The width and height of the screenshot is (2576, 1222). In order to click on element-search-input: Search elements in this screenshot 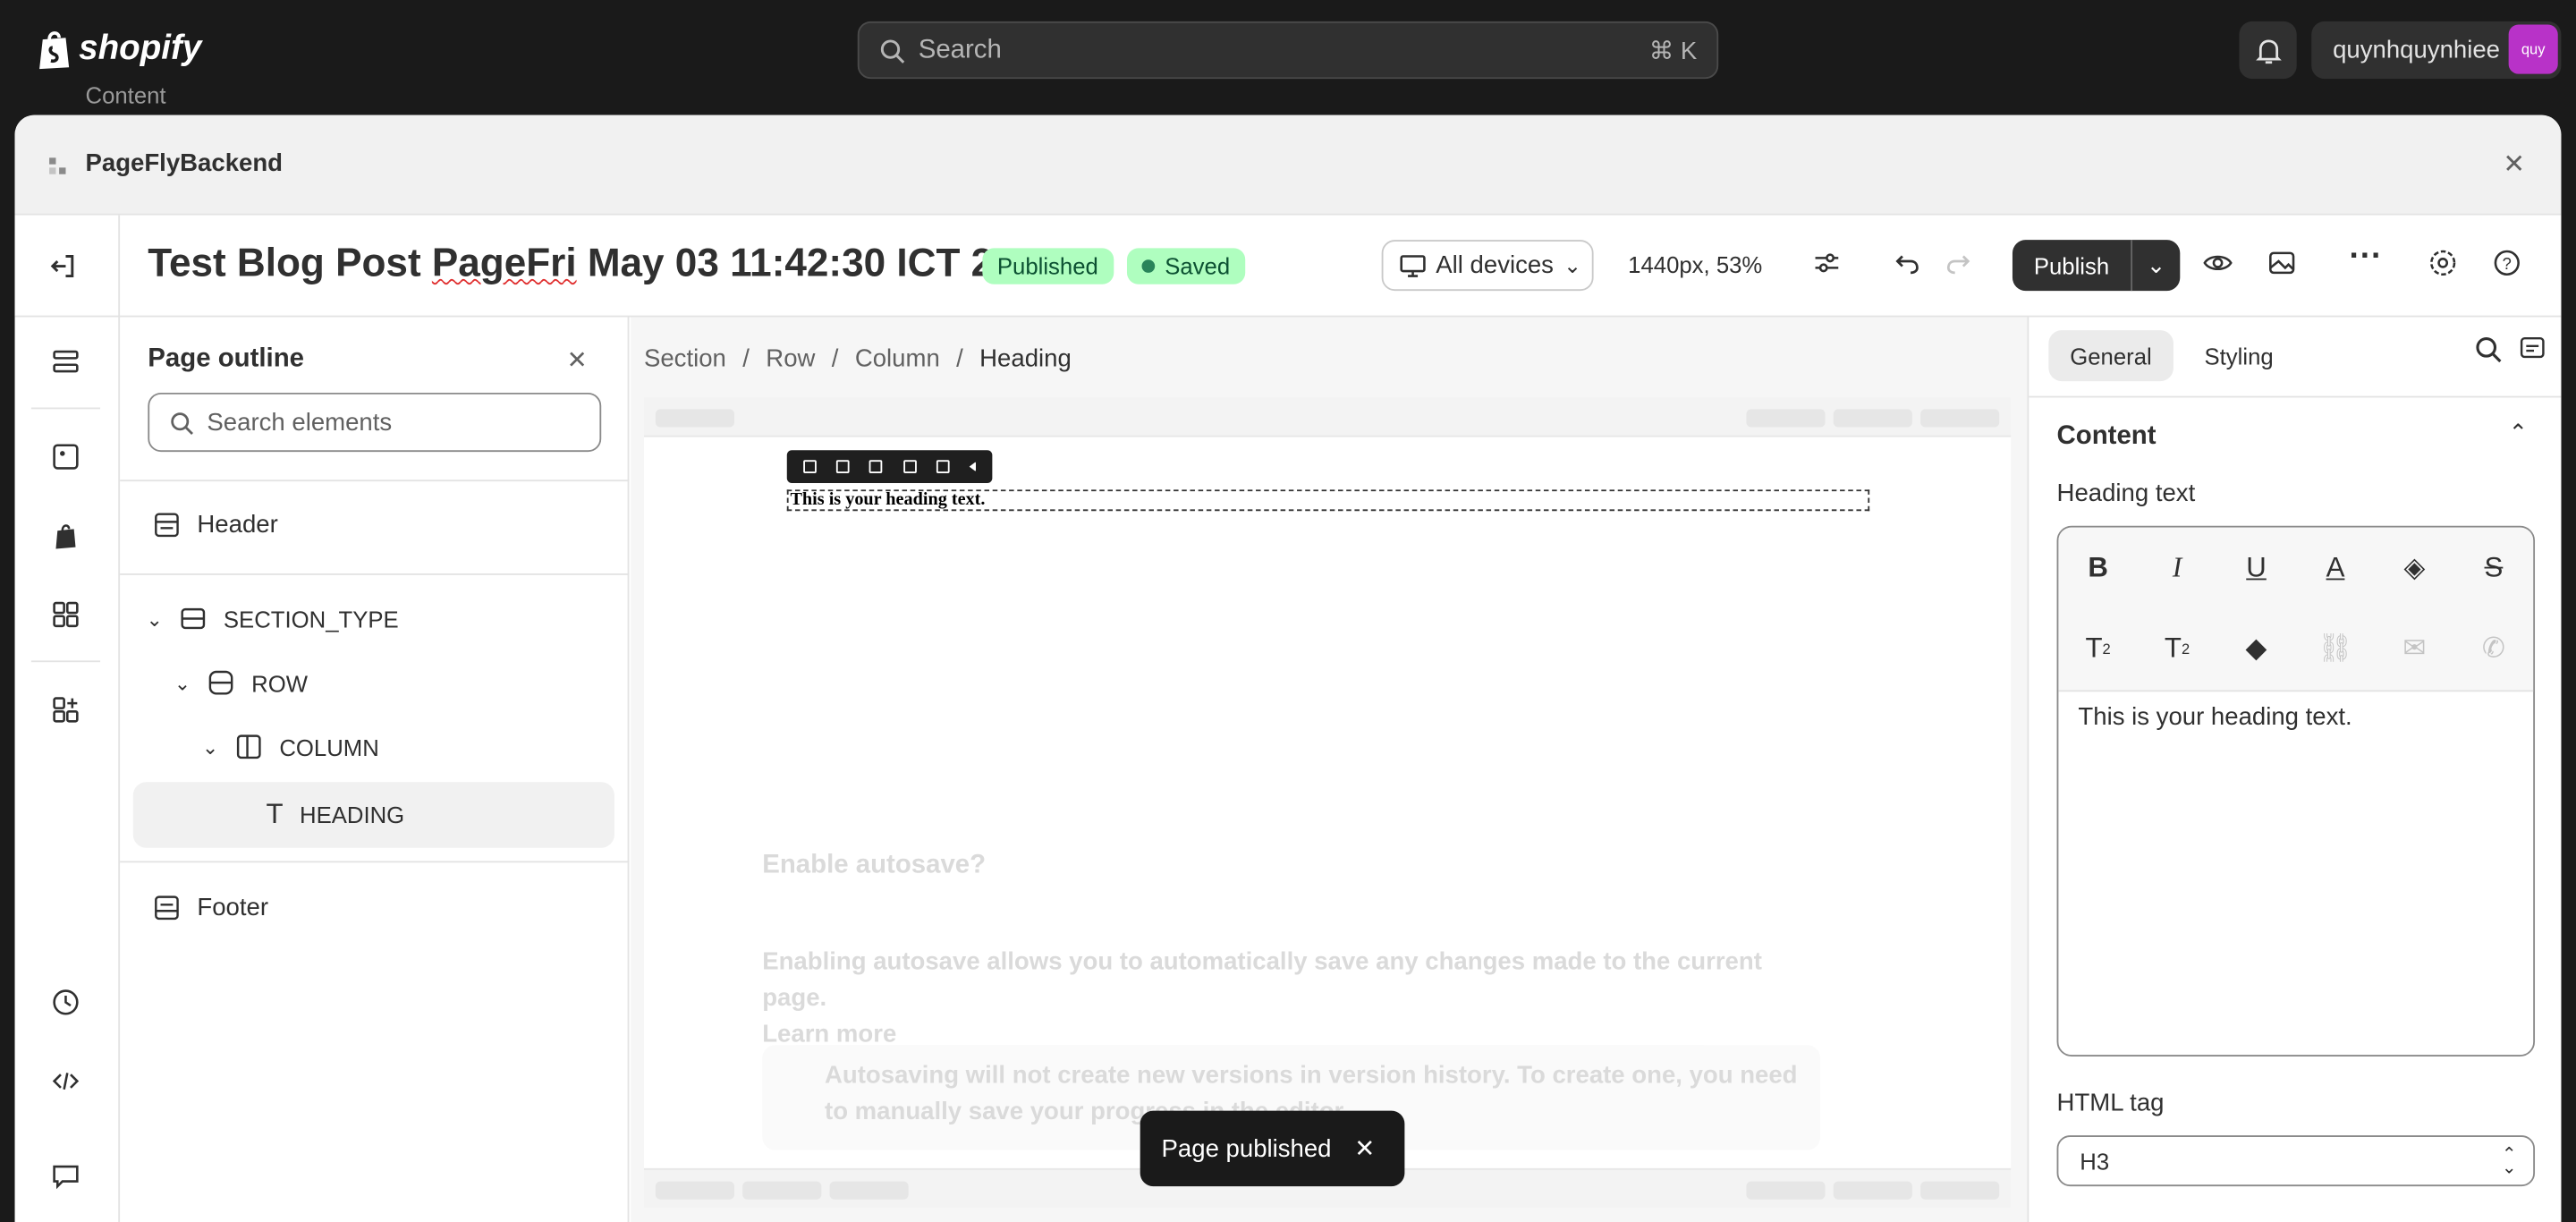, I will do `click(375, 422)`.